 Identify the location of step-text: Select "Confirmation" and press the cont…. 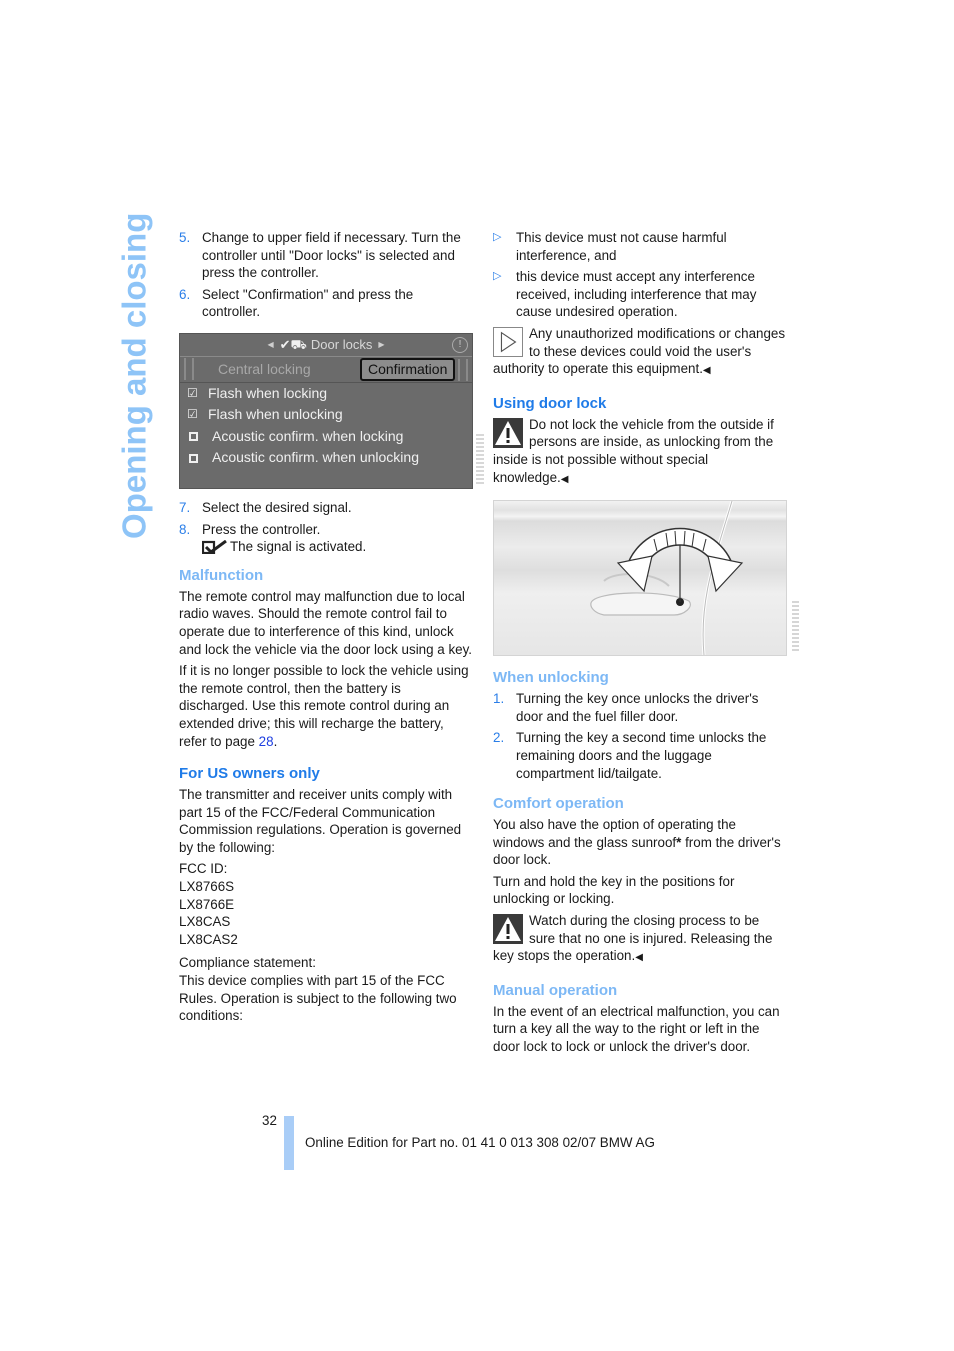
(308, 303).